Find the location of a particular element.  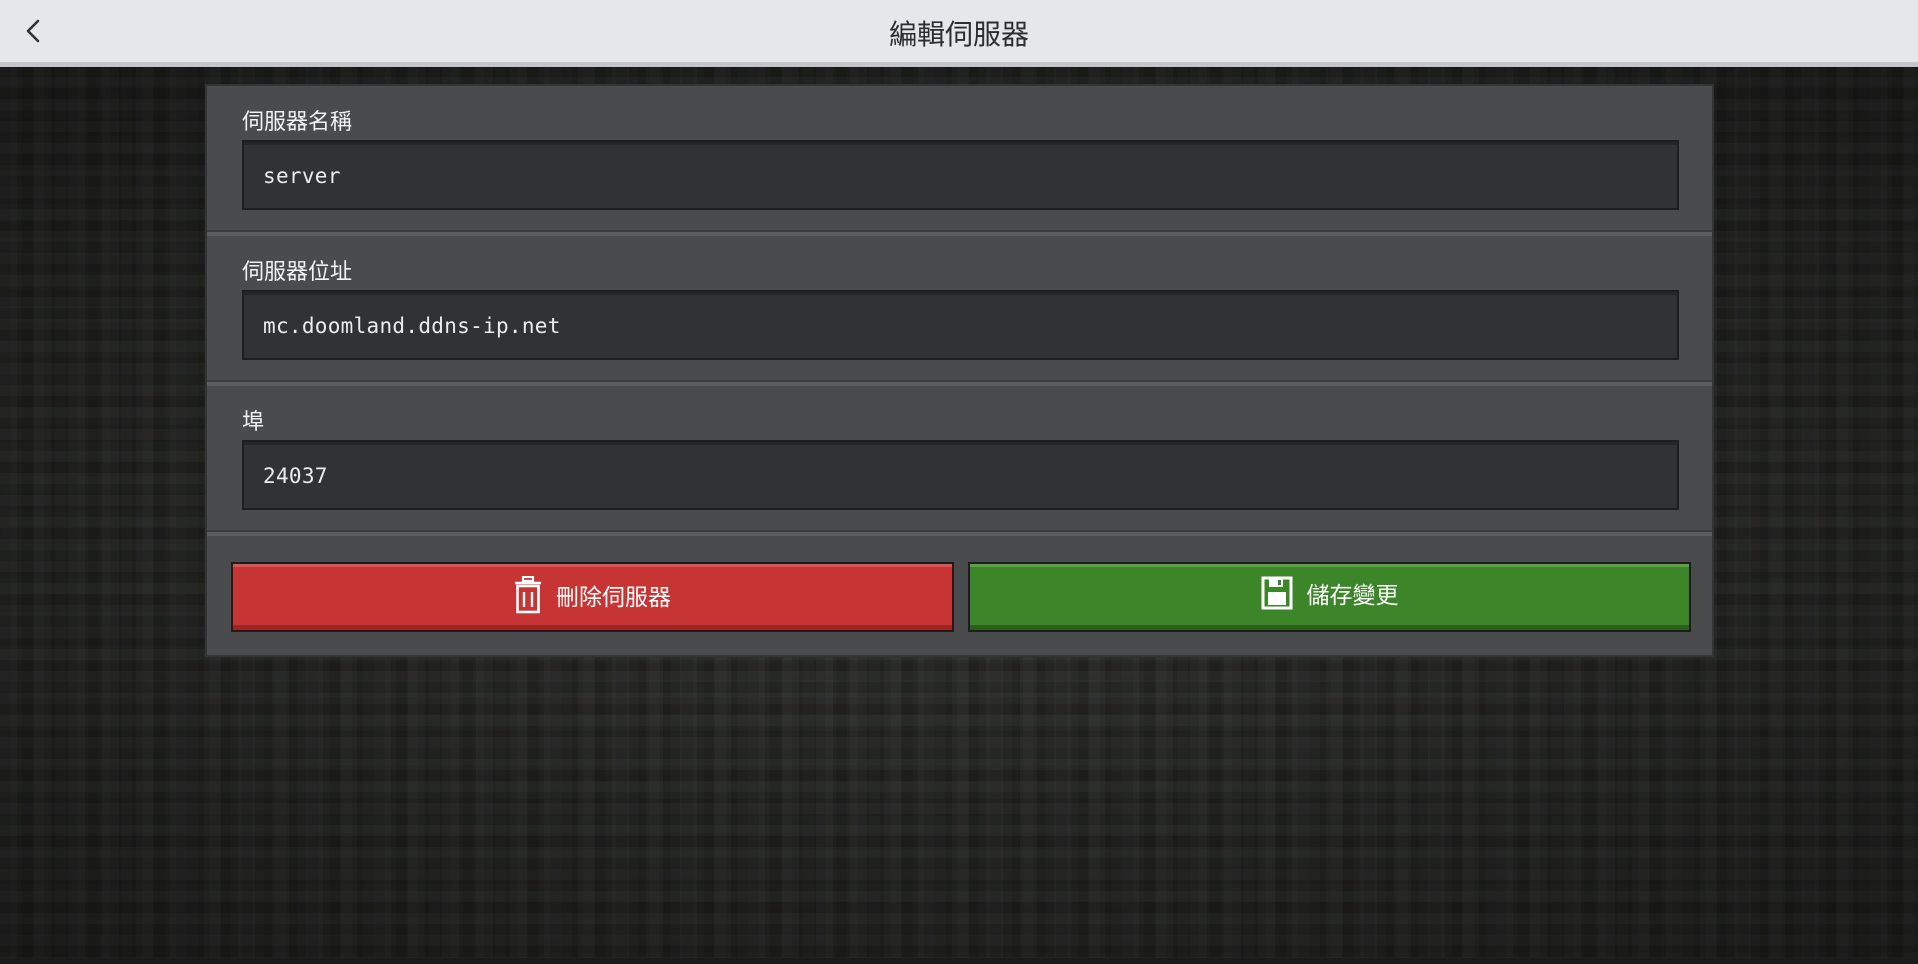

page-title: 編輯伺服器 is located at coordinates (958, 34).